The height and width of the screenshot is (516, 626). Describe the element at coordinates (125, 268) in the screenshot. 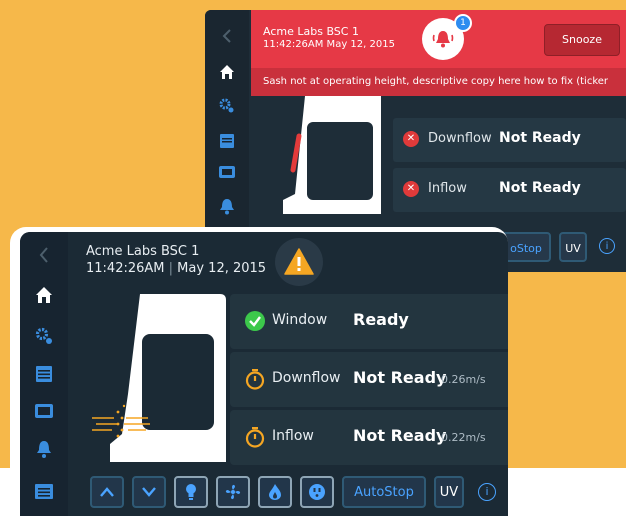

I see `time-text: 11:42:26AM` at that location.